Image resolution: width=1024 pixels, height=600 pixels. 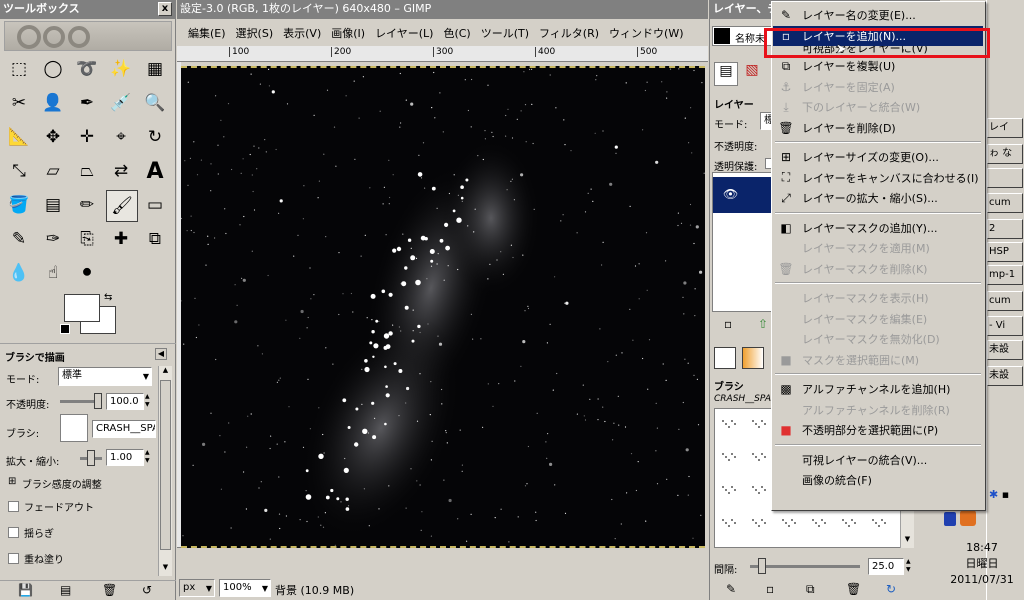 What do you see at coordinates (165, 372) in the screenshot?
I see `scroll-up-icon: ▲` at bounding box center [165, 372].